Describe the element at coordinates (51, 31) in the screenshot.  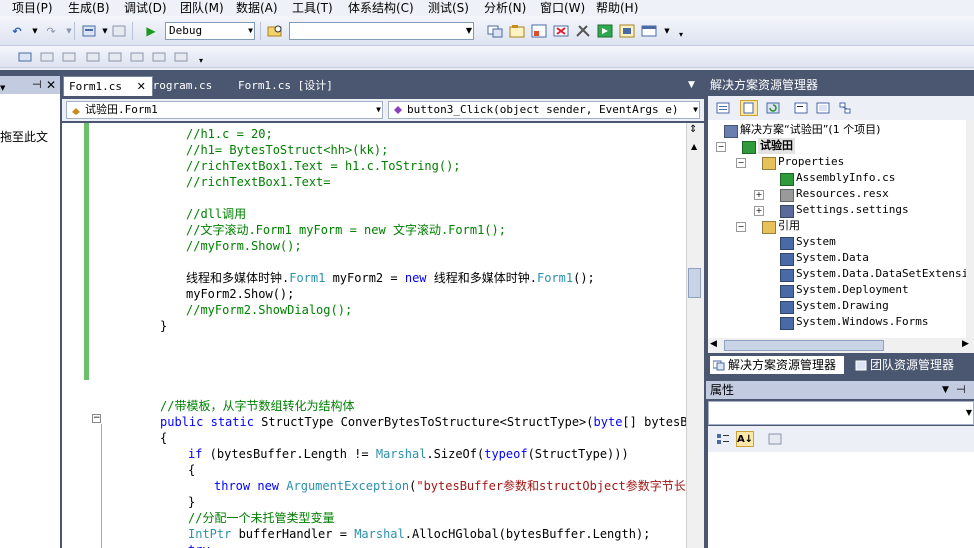
I see `redo-icon: ↷` at that location.